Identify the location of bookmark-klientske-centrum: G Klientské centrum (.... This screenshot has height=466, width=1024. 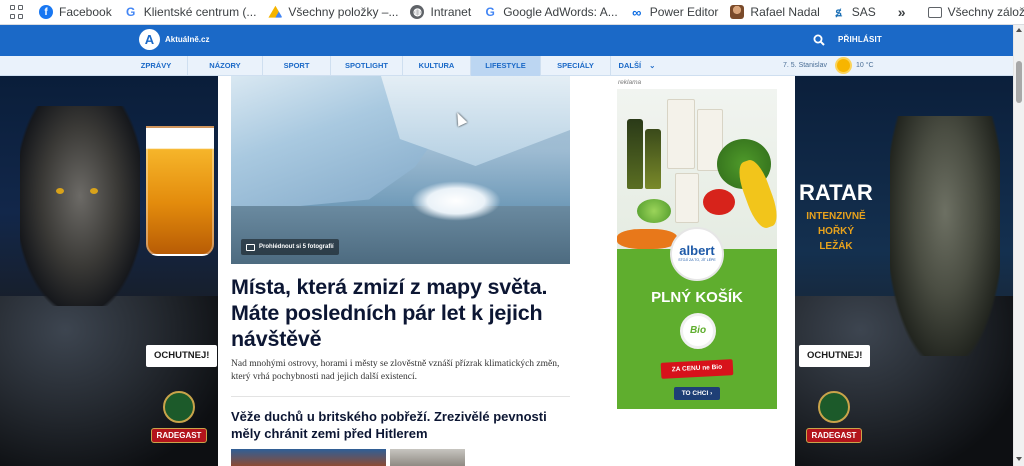
(190, 12).